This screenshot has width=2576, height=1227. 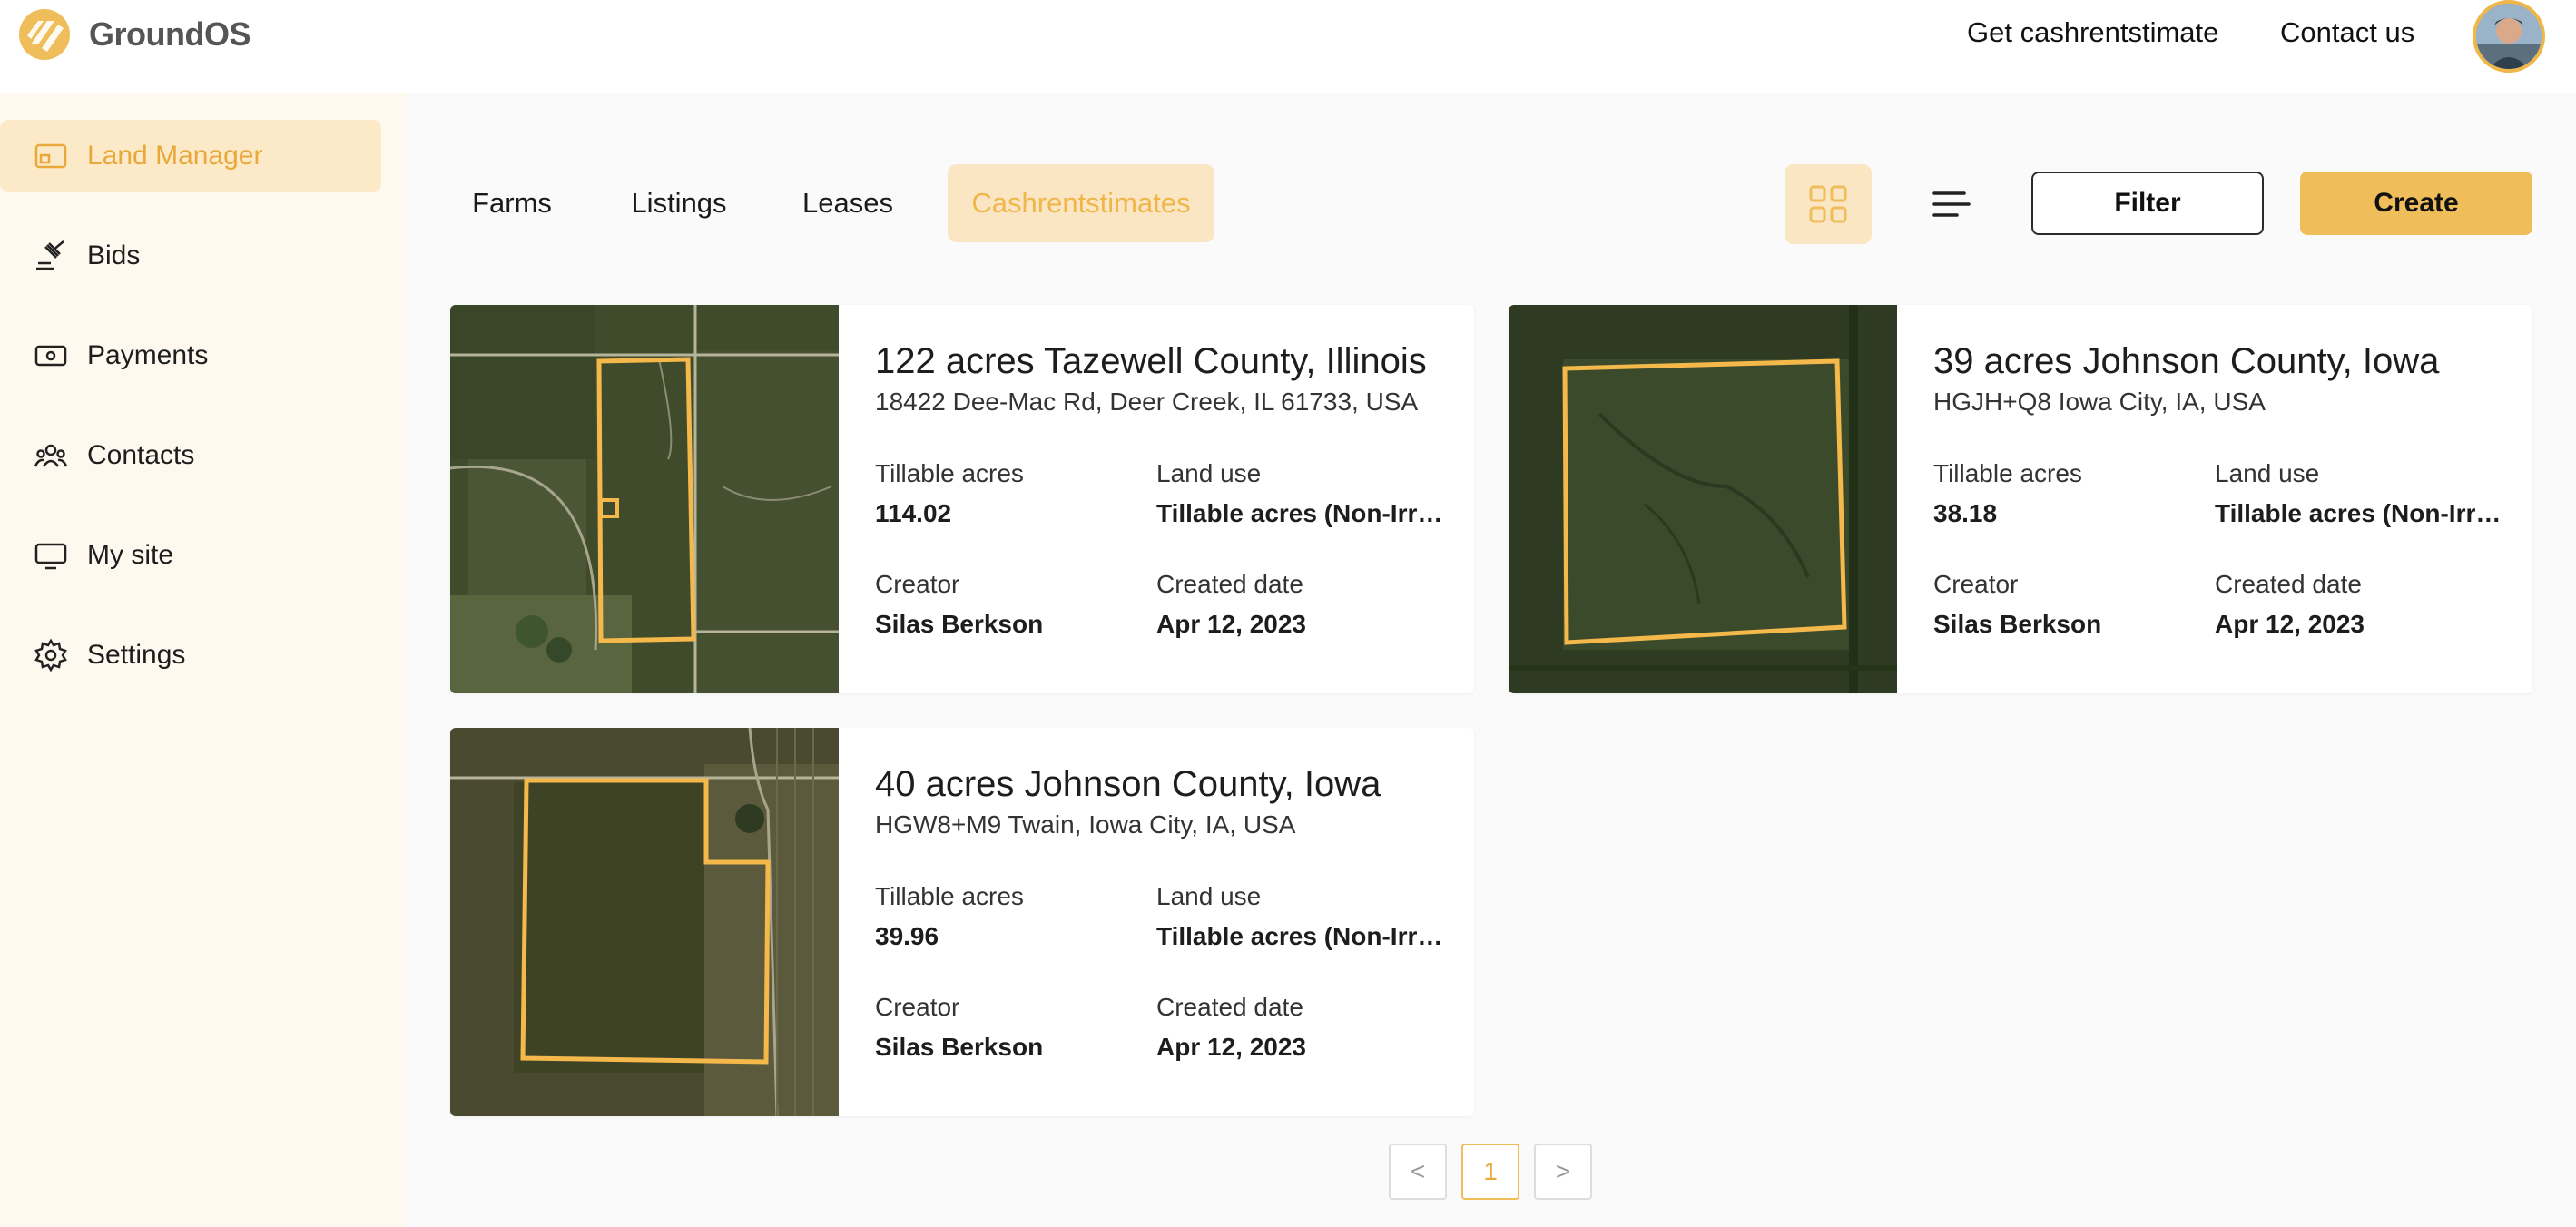 What do you see at coordinates (50, 255) in the screenshot?
I see `gavel-icon` at bounding box center [50, 255].